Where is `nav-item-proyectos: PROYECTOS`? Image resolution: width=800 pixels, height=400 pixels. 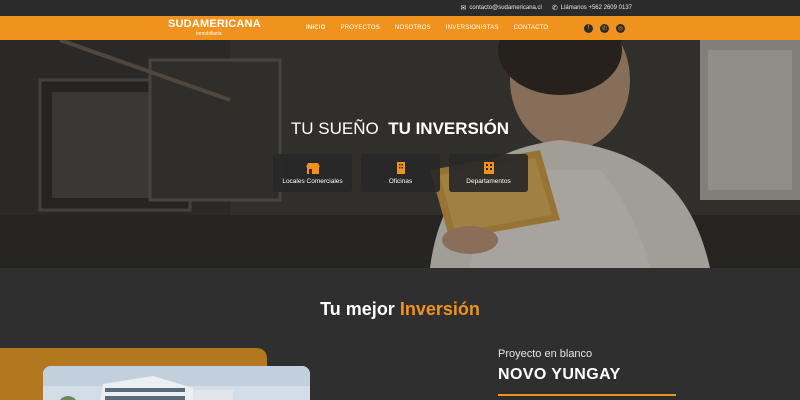 nav-item-proyectos: PROYECTOS is located at coordinates (360, 28).